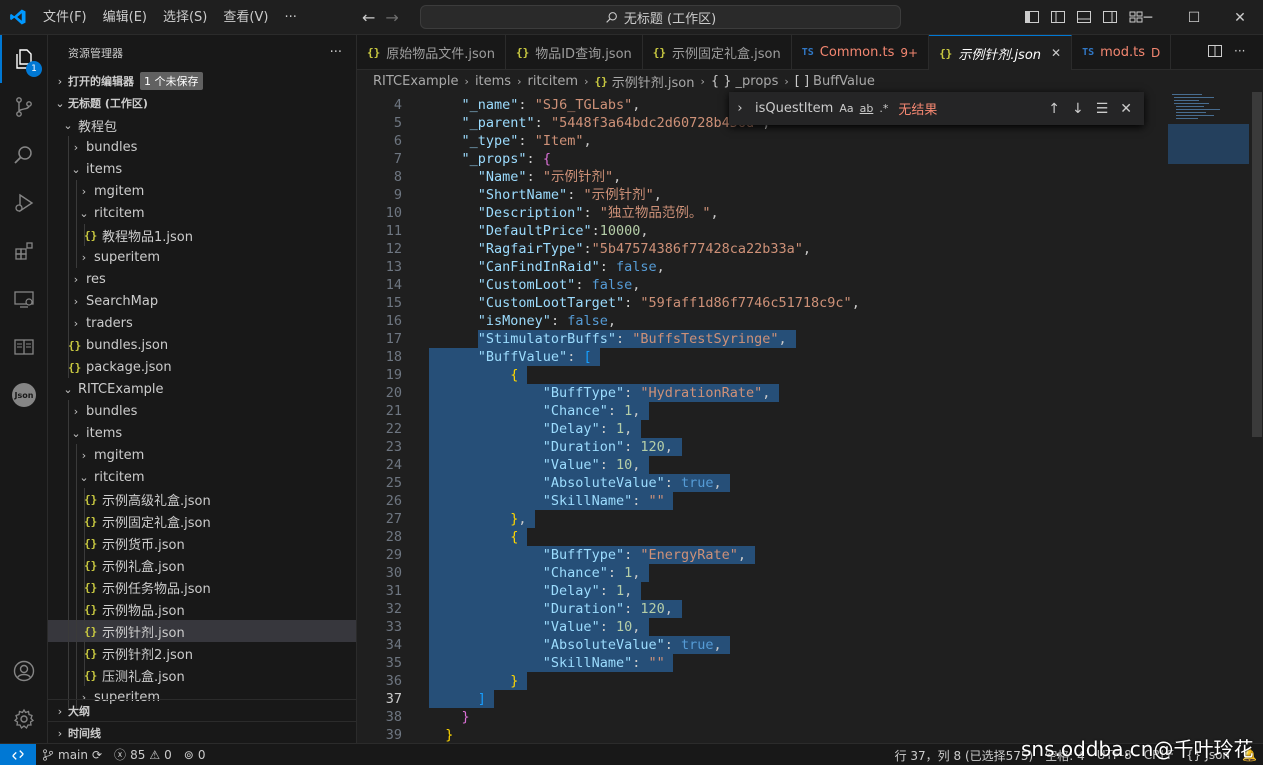 The height and width of the screenshot is (765, 1263). I want to click on minimap-viewport, so click(1208, 144).